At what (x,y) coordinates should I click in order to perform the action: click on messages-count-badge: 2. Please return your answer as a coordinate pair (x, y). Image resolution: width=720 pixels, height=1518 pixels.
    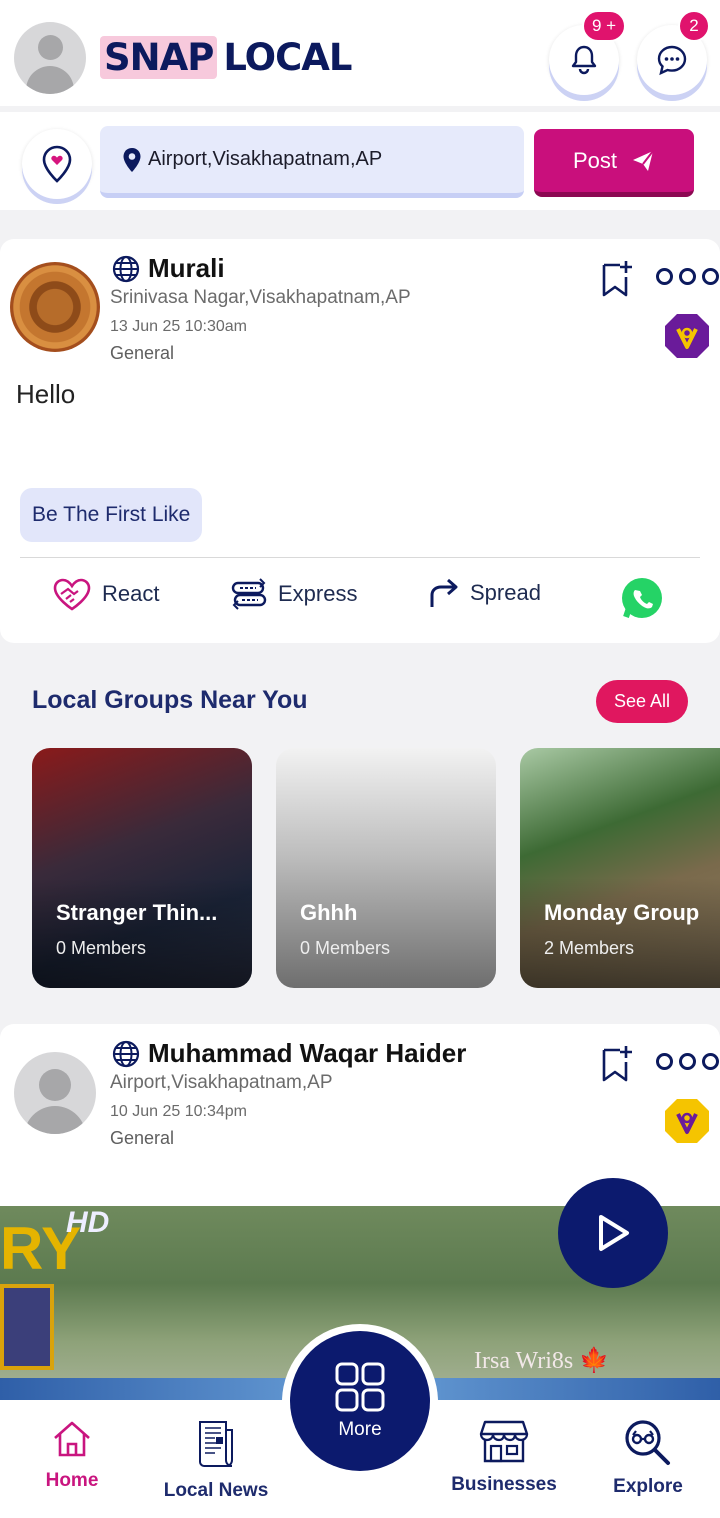
    Looking at the image, I should click on (694, 26).